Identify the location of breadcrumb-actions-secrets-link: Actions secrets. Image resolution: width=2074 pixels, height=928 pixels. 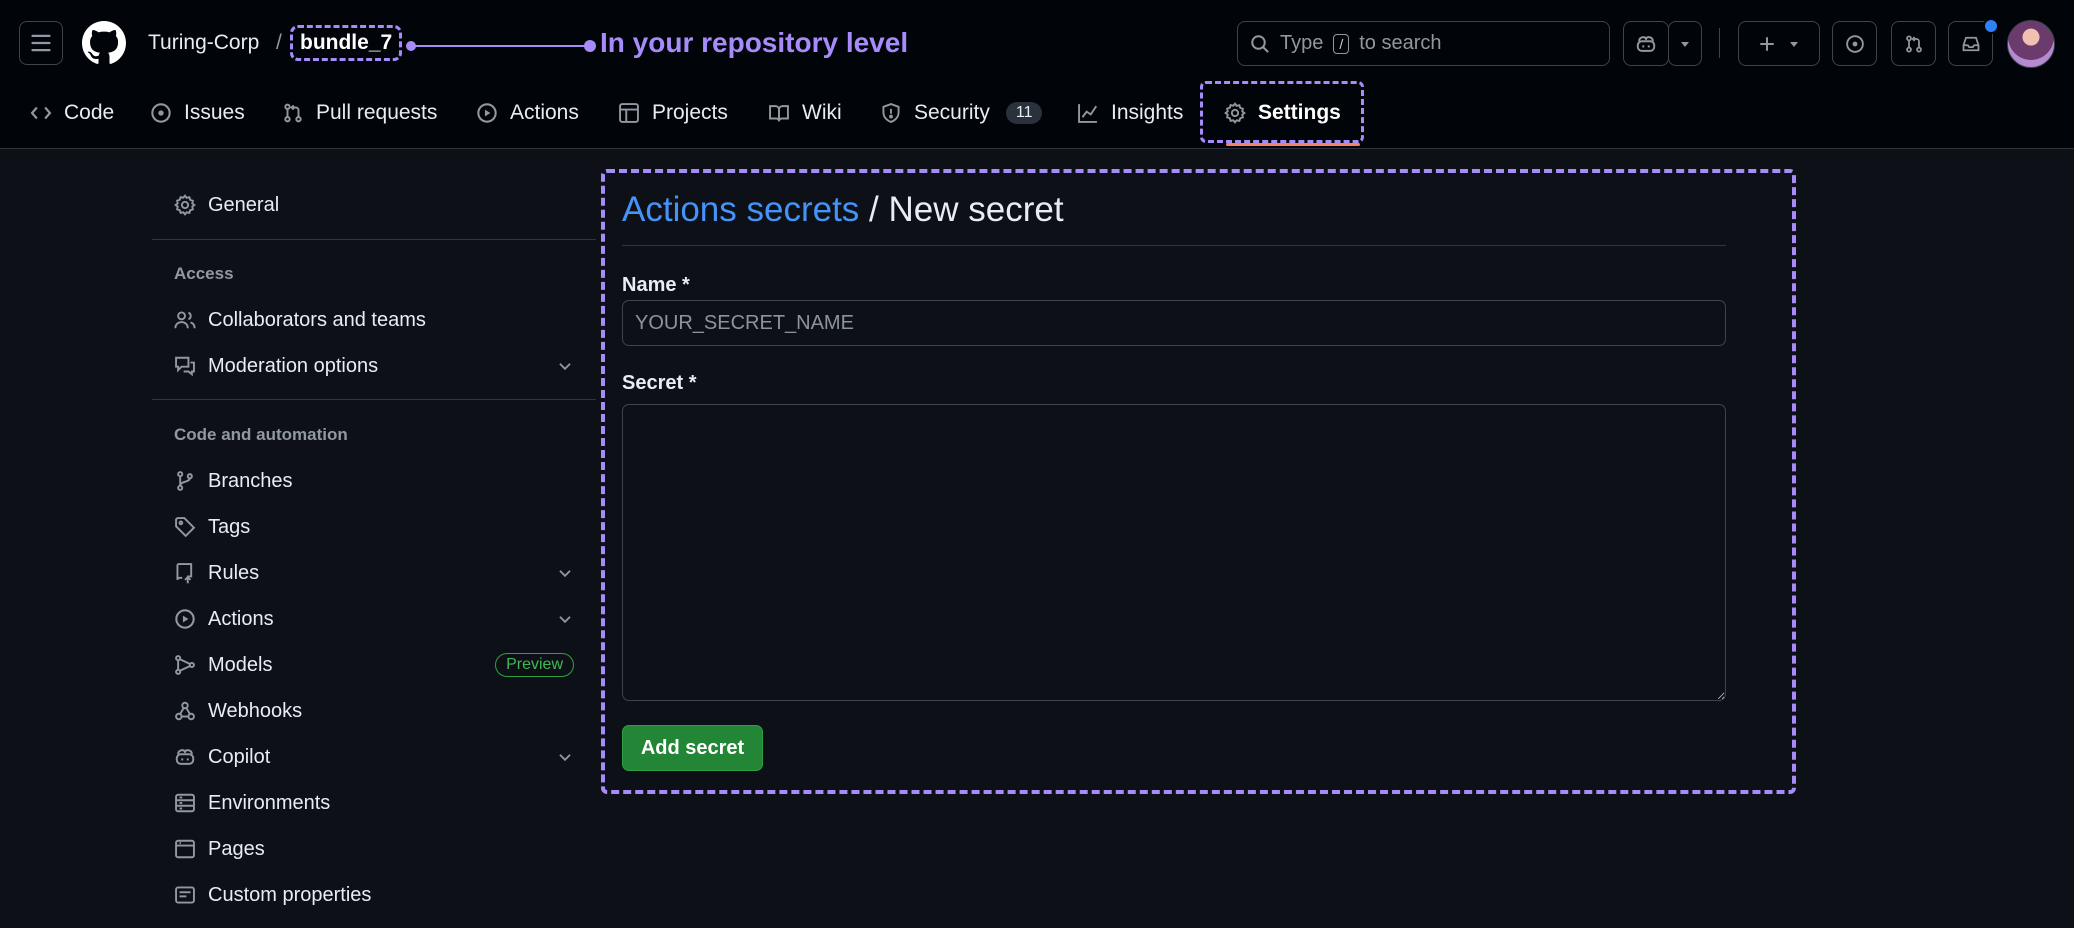
(740, 209).